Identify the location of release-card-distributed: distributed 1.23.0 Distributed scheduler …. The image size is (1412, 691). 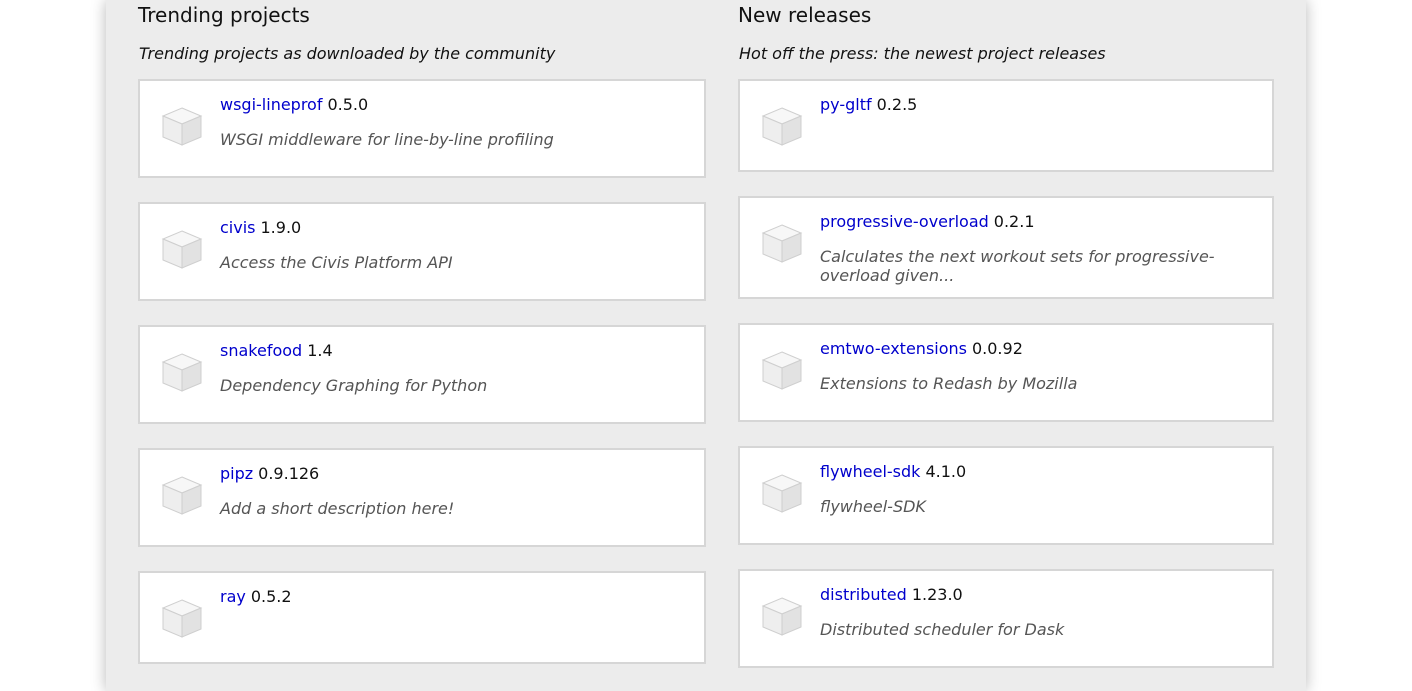
(1006, 618).